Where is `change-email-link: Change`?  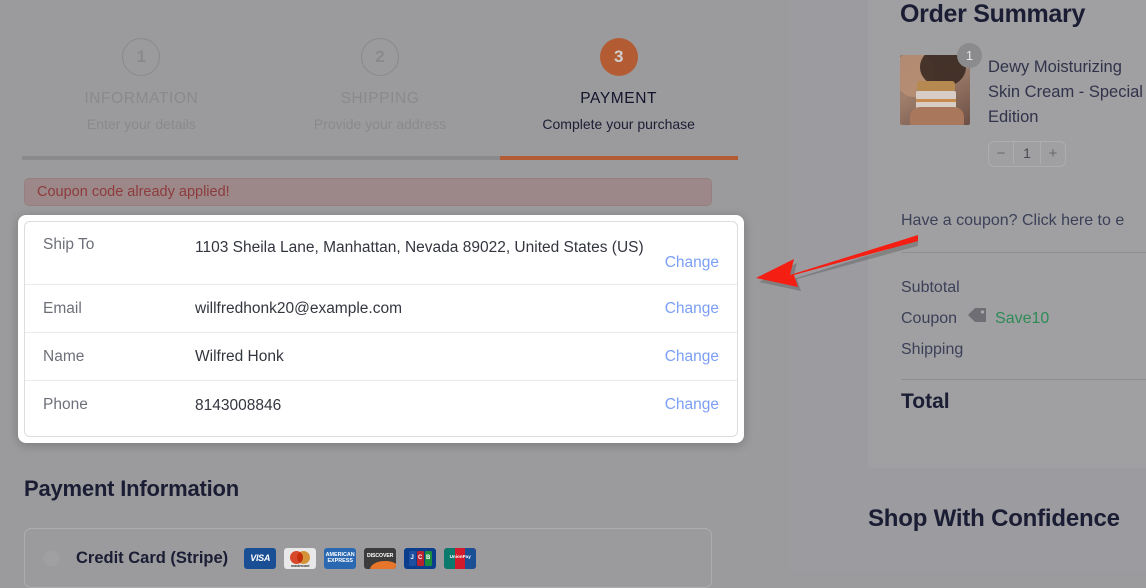
change-email-link: Change is located at coordinates (692, 309).